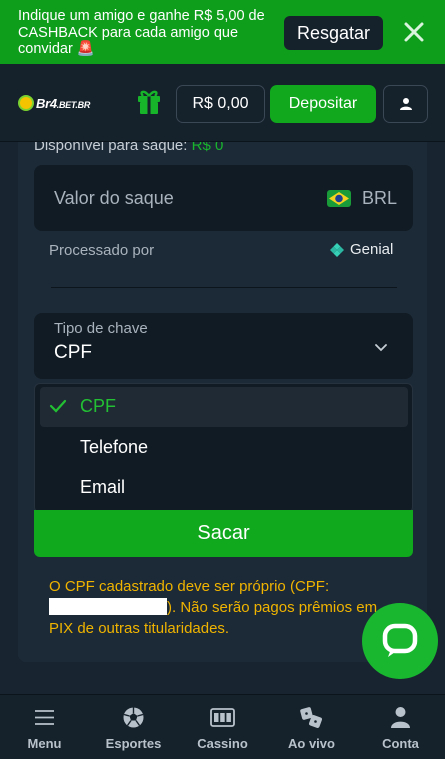  Describe the element at coordinates (311, 743) in the screenshot. I see `nav-label: Ao vivo` at that location.